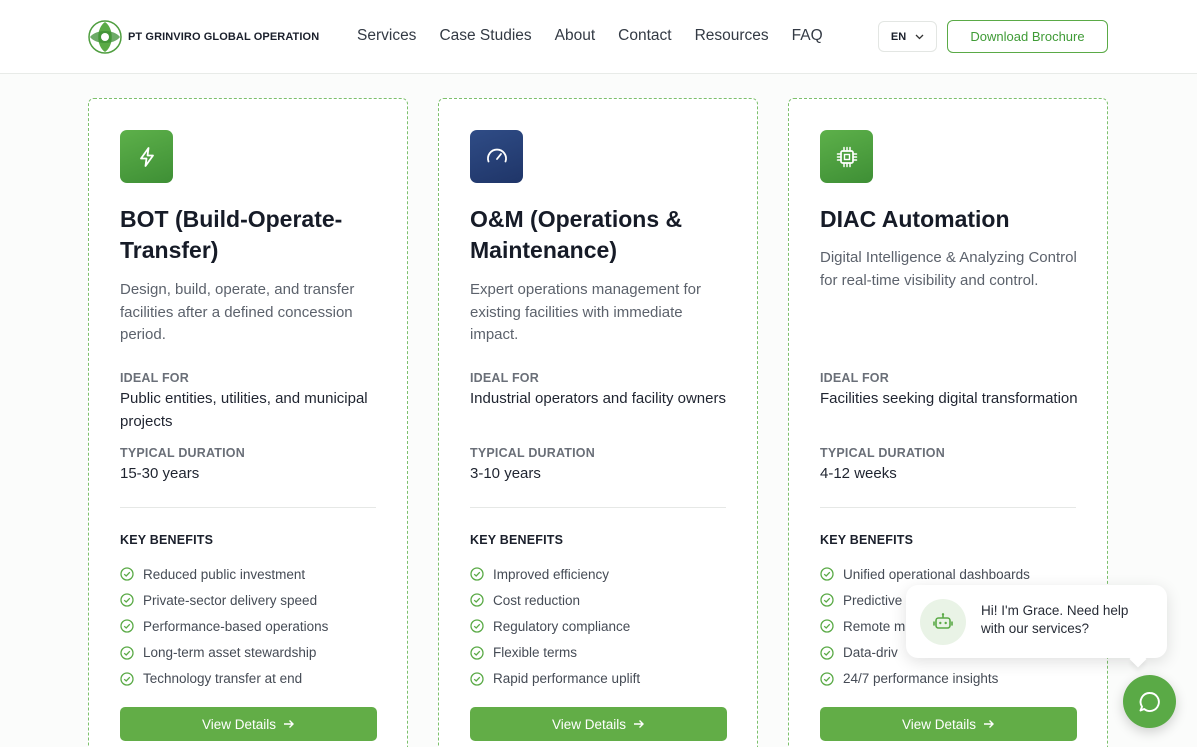 Image resolution: width=1197 pixels, height=747 pixels. Describe the element at coordinates (919, 36) in the screenshot. I see `chevron-down-icon` at that location.